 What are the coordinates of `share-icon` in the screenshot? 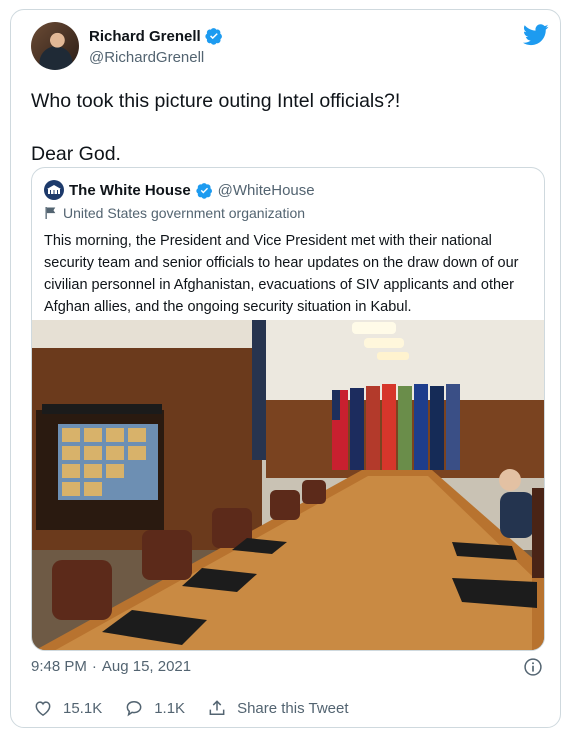 It's located at (217, 707).